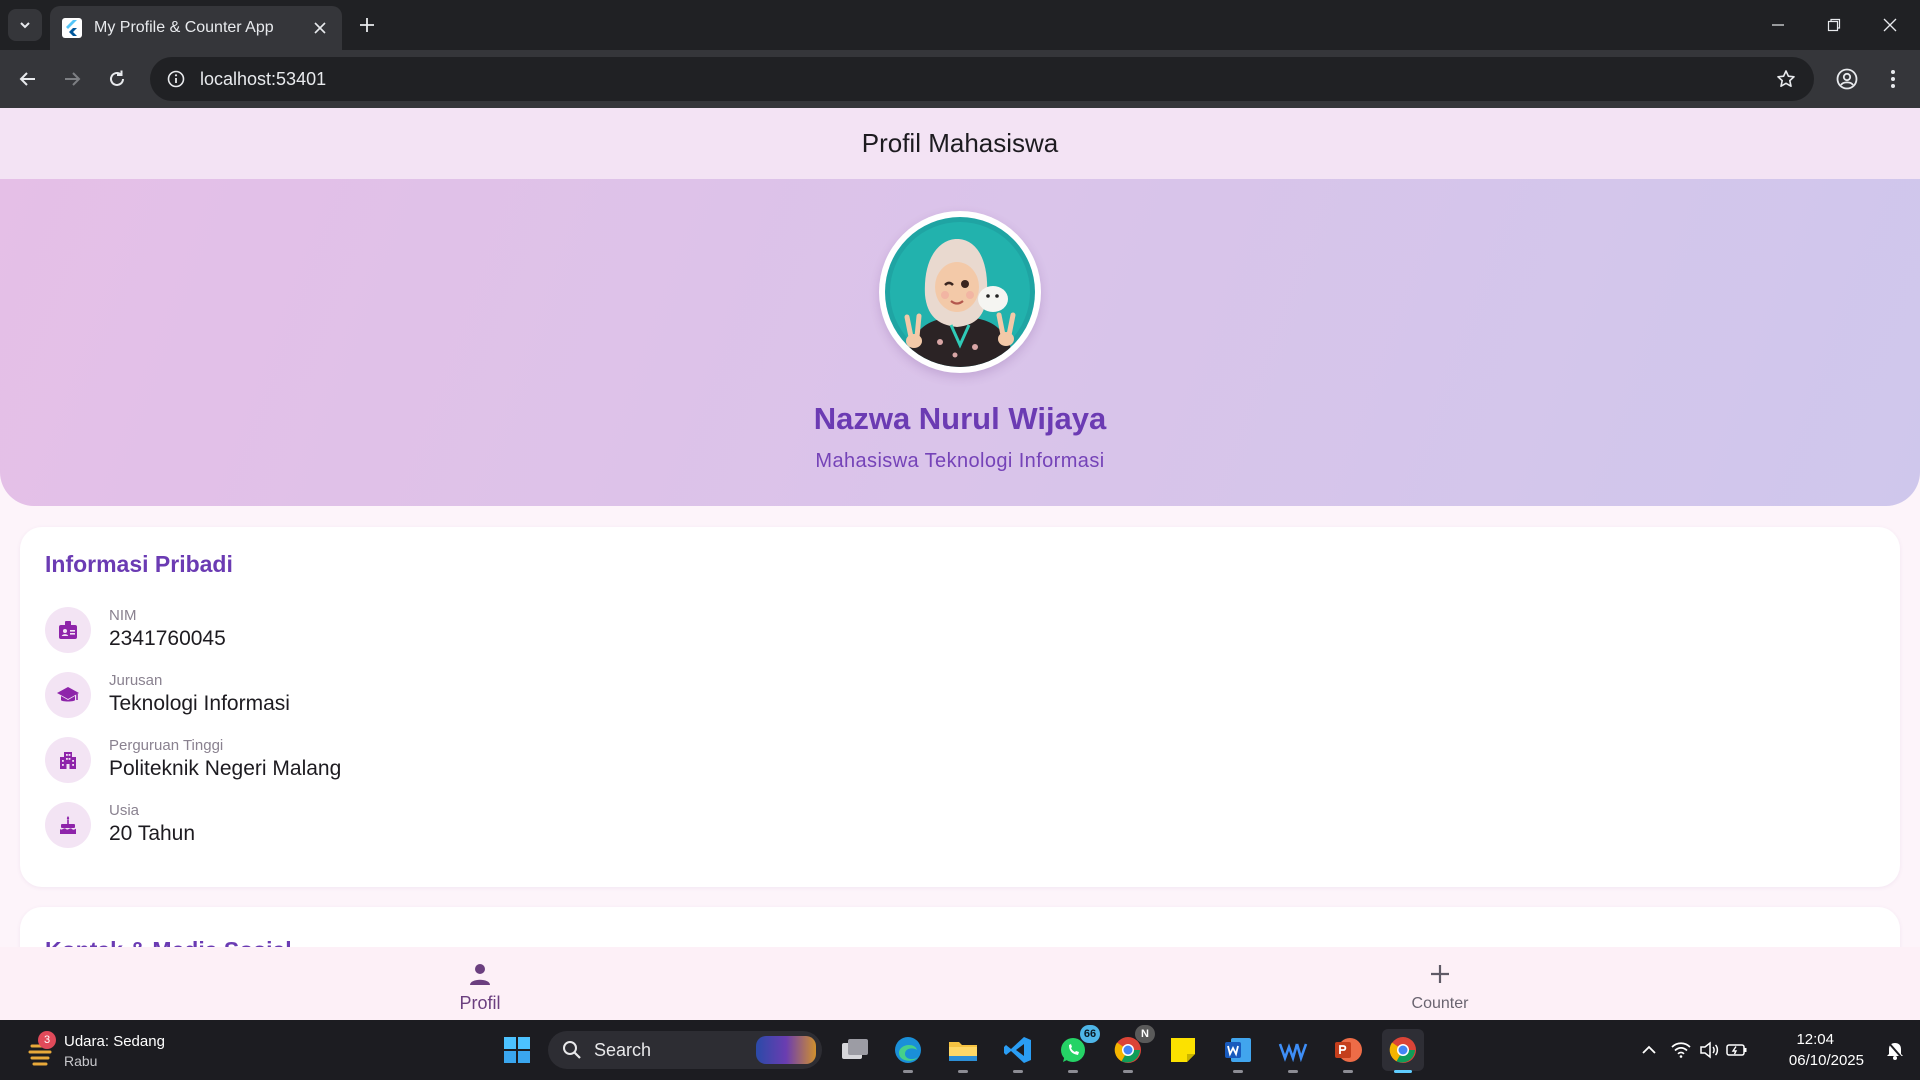  I want to click on show-hidden-icons-button, so click(1649, 1050).